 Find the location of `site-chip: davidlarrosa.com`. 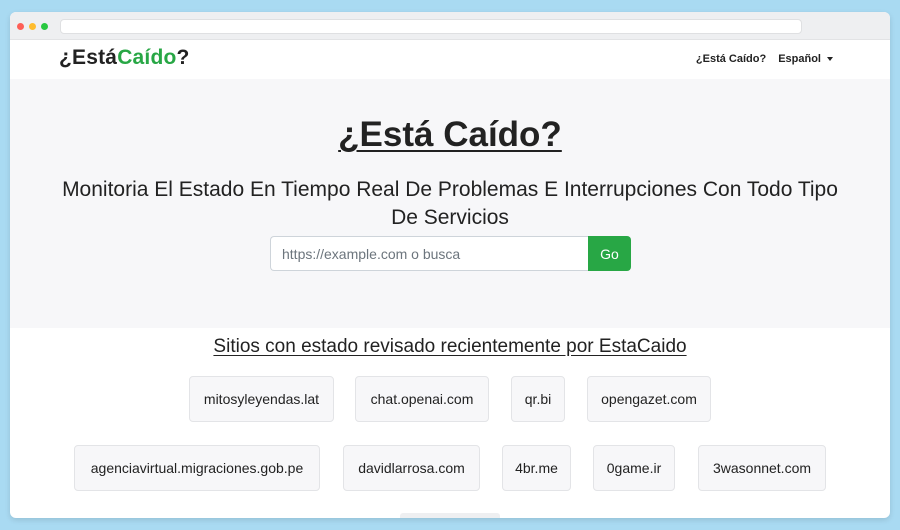

site-chip: davidlarrosa.com is located at coordinates (411, 468).